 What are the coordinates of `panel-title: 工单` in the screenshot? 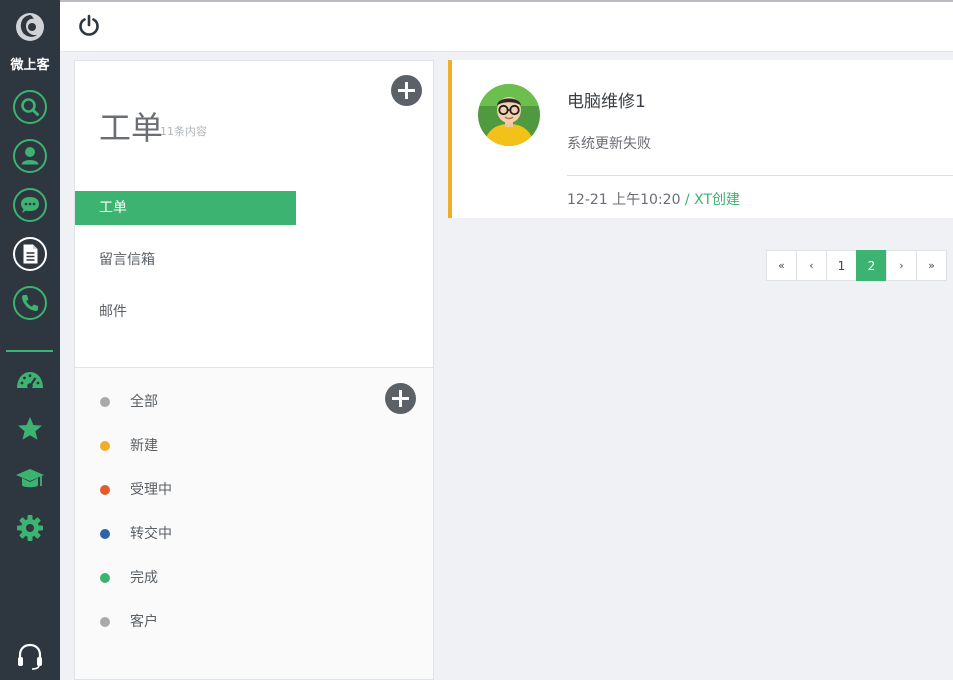 It's located at (131, 128).